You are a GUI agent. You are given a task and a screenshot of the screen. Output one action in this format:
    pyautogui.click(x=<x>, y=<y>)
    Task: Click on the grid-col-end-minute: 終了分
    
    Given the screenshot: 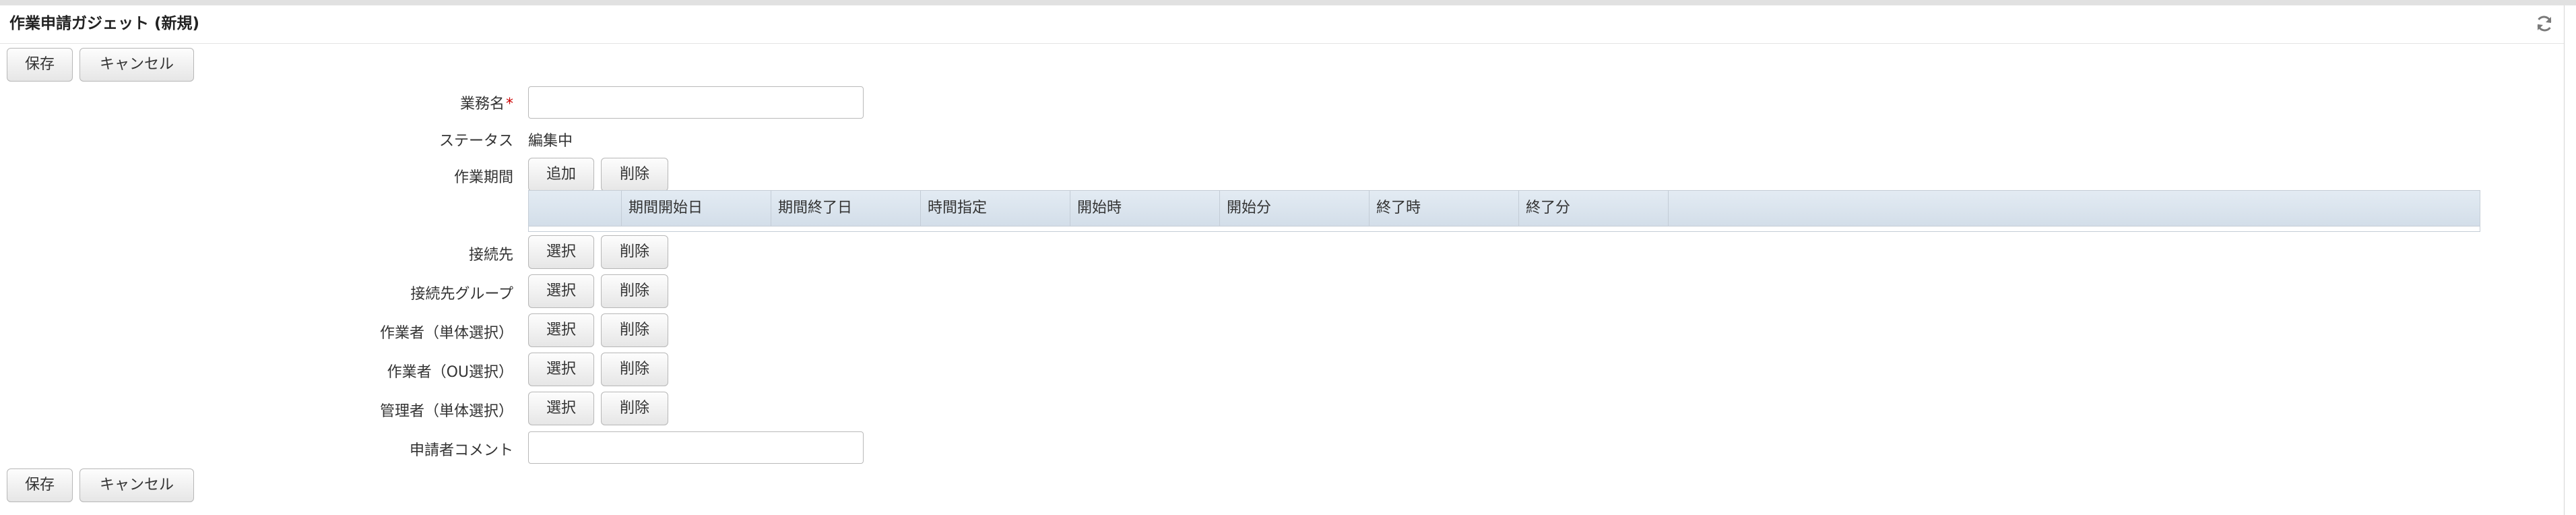 What is the action you would take?
    pyautogui.click(x=1594, y=208)
    